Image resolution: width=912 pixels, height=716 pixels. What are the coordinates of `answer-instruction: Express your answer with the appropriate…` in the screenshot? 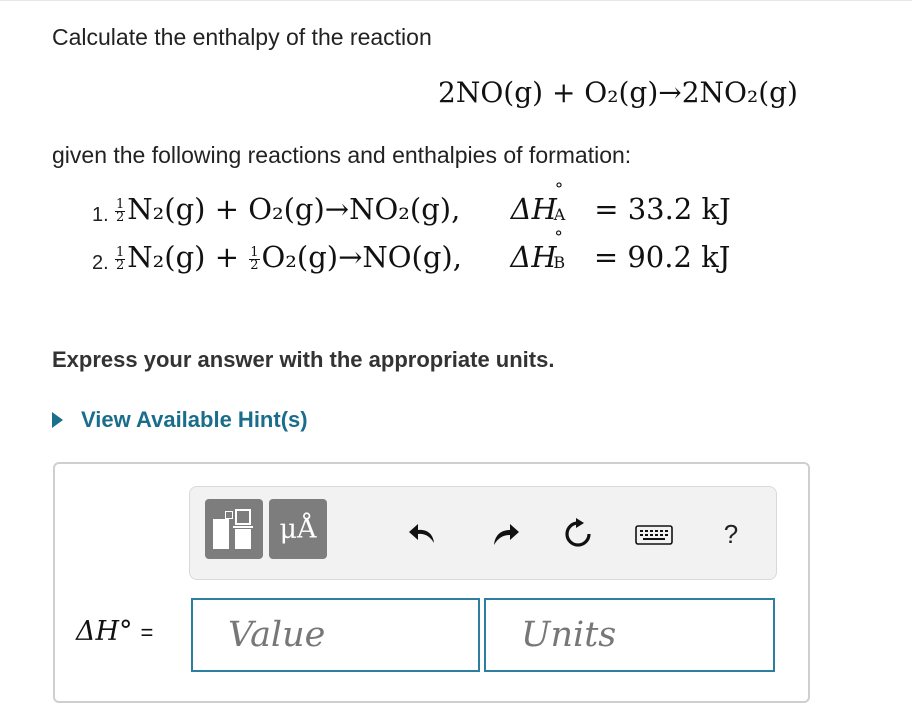 It's located at (303, 359).